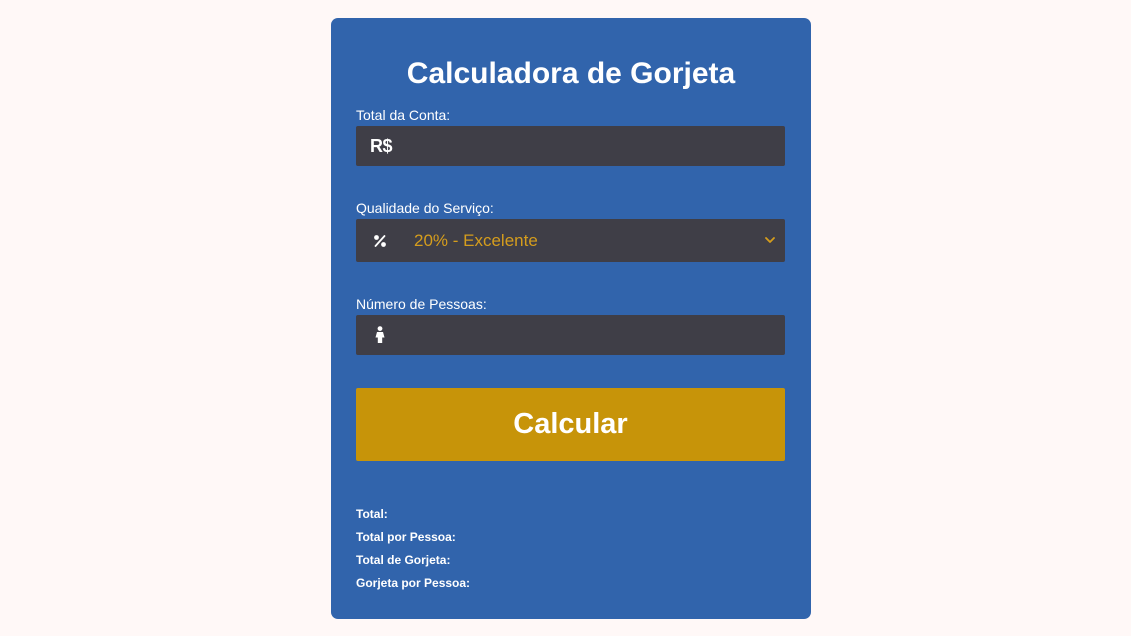 The height and width of the screenshot is (636, 1131). What do you see at coordinates (570, 240) in the screenshot?
I see `service-quality-select: 20% - Excelente` at bounding box center [570, 240].